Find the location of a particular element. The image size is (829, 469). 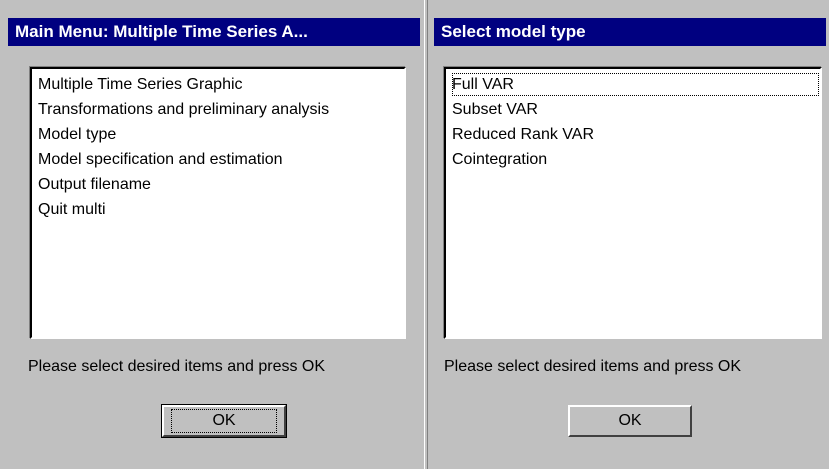

model-type-ok-button: OK is located at coordinates (630, 421).